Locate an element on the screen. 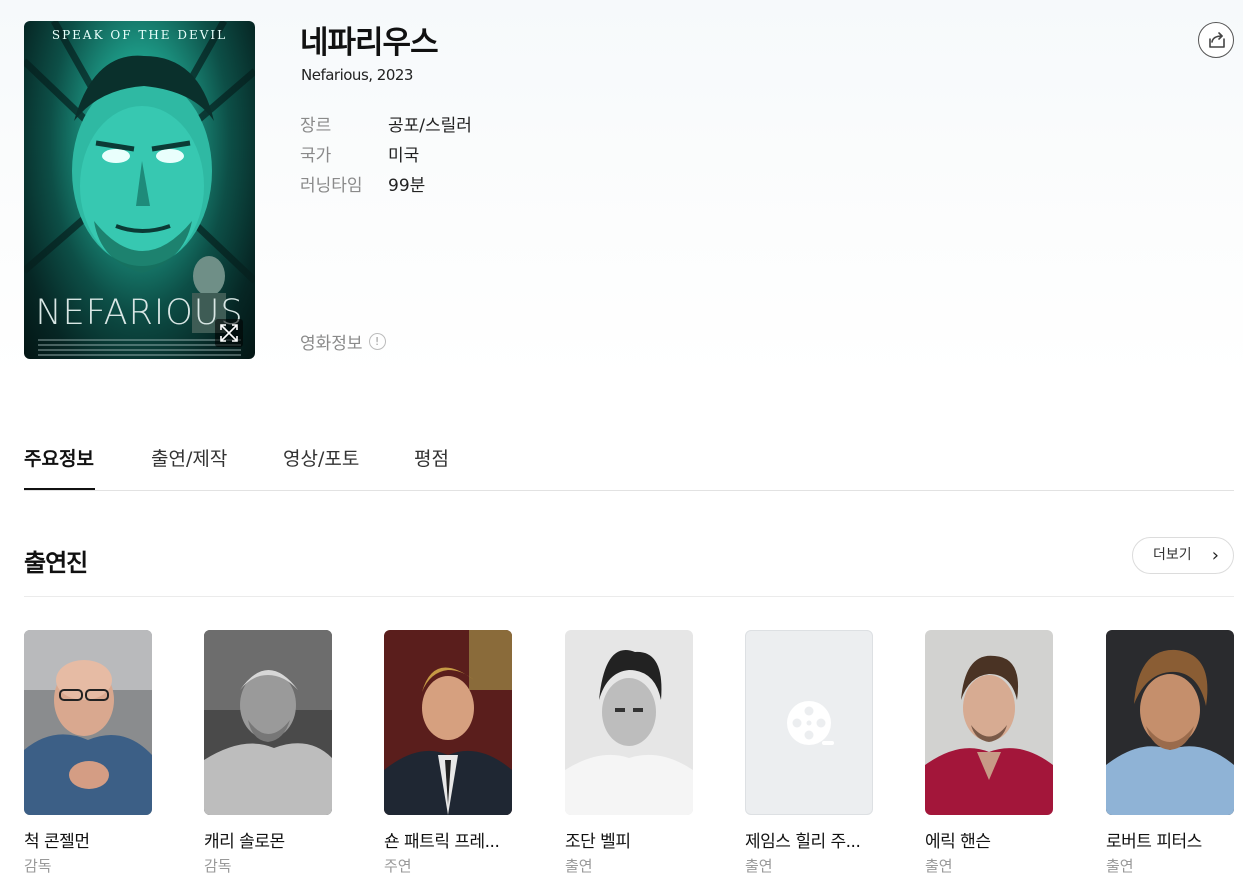 This screenshot has height=891, width=1243. cast-name: 에릭 핸슨 is located at coordinates (989, 839).